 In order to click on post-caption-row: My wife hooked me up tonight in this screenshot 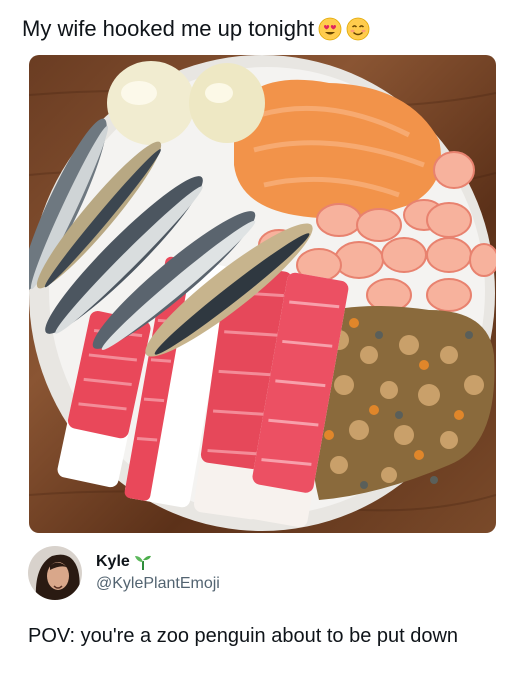, I will do `click(196, 29)`.